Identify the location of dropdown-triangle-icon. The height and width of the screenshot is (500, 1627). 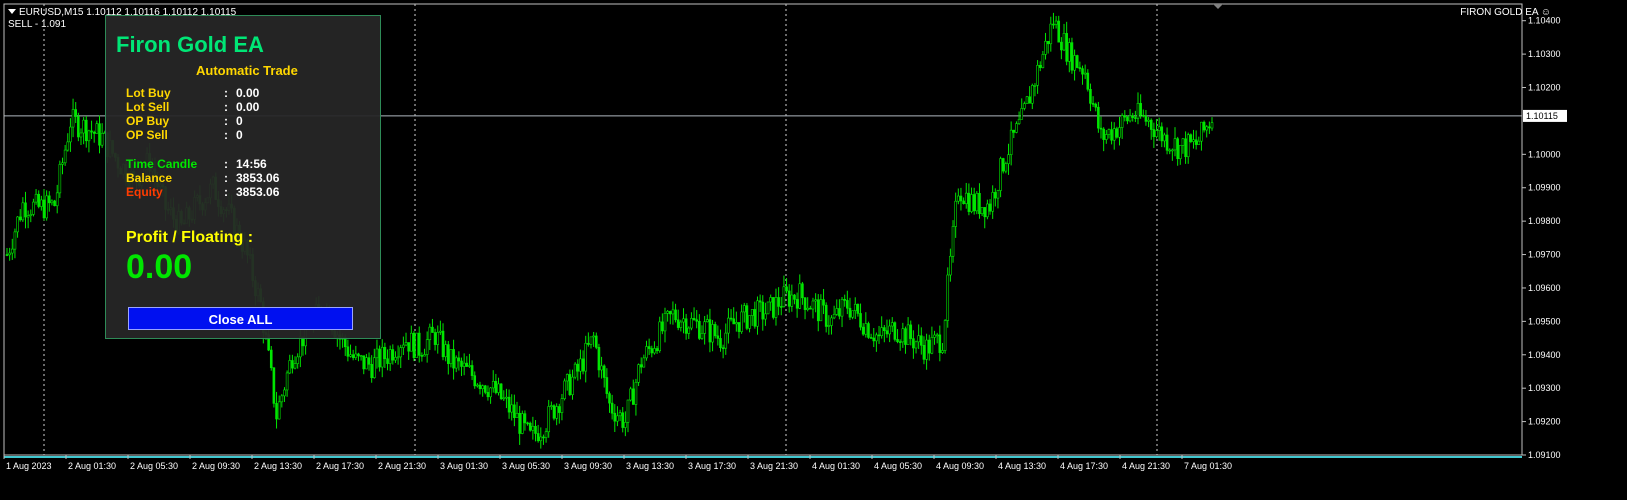
(12, 11).